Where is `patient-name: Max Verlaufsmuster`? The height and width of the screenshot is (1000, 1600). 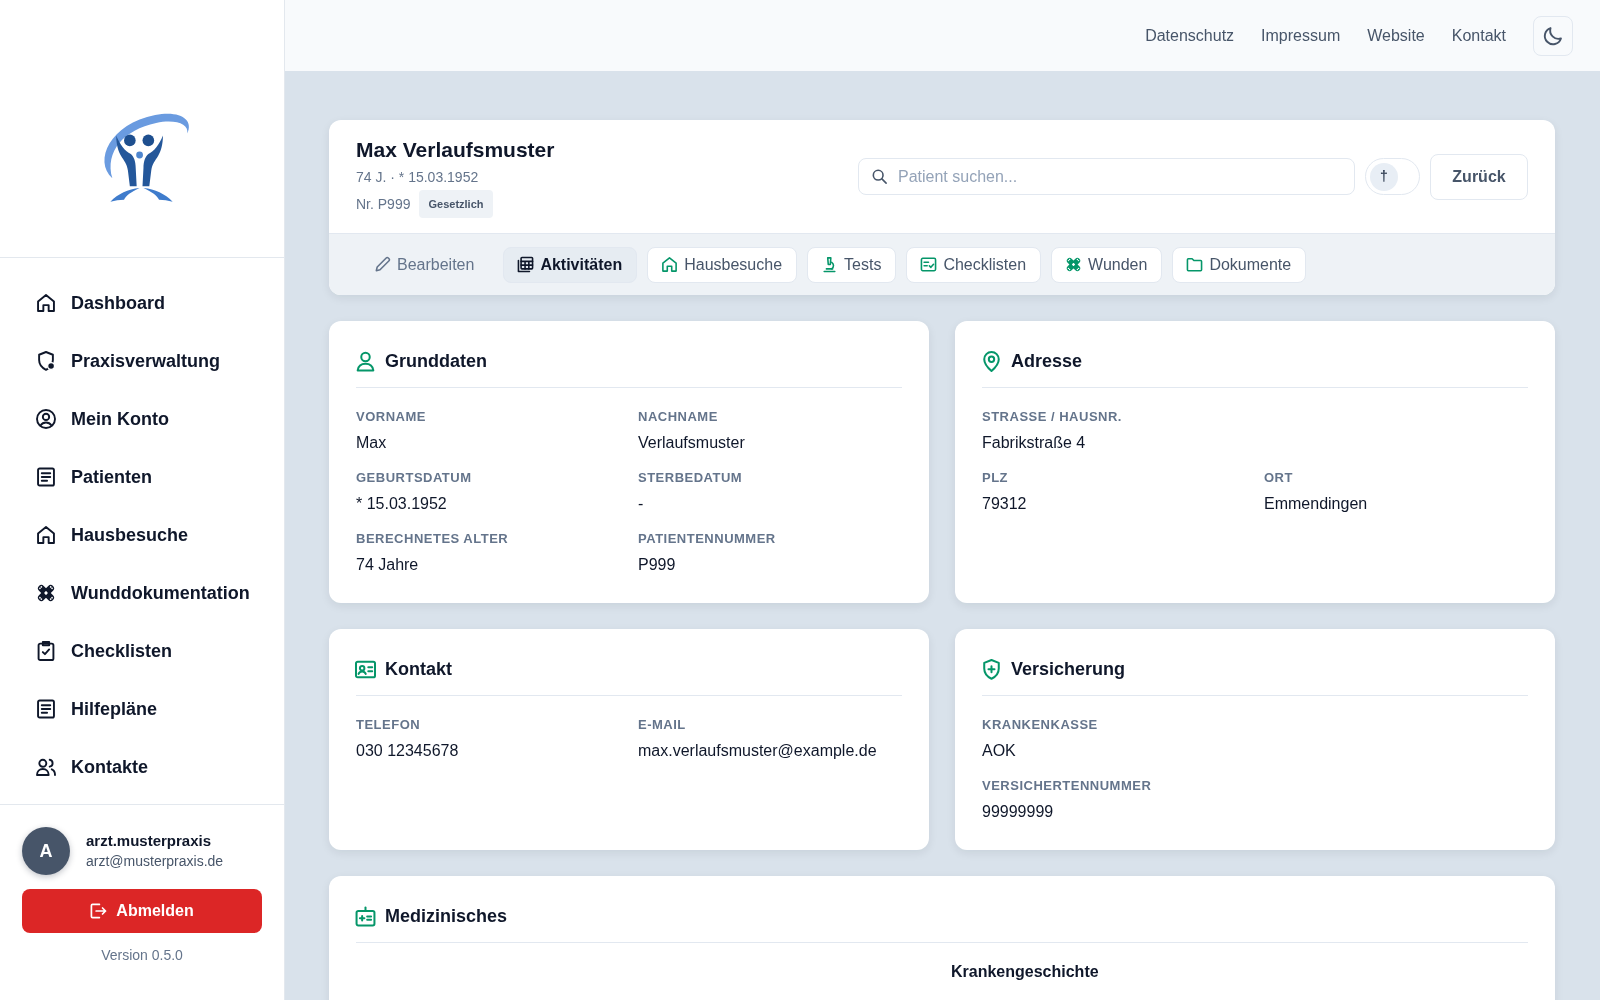 patient-name: Max Verlaufsmuster is located at coordinates (455, 149).